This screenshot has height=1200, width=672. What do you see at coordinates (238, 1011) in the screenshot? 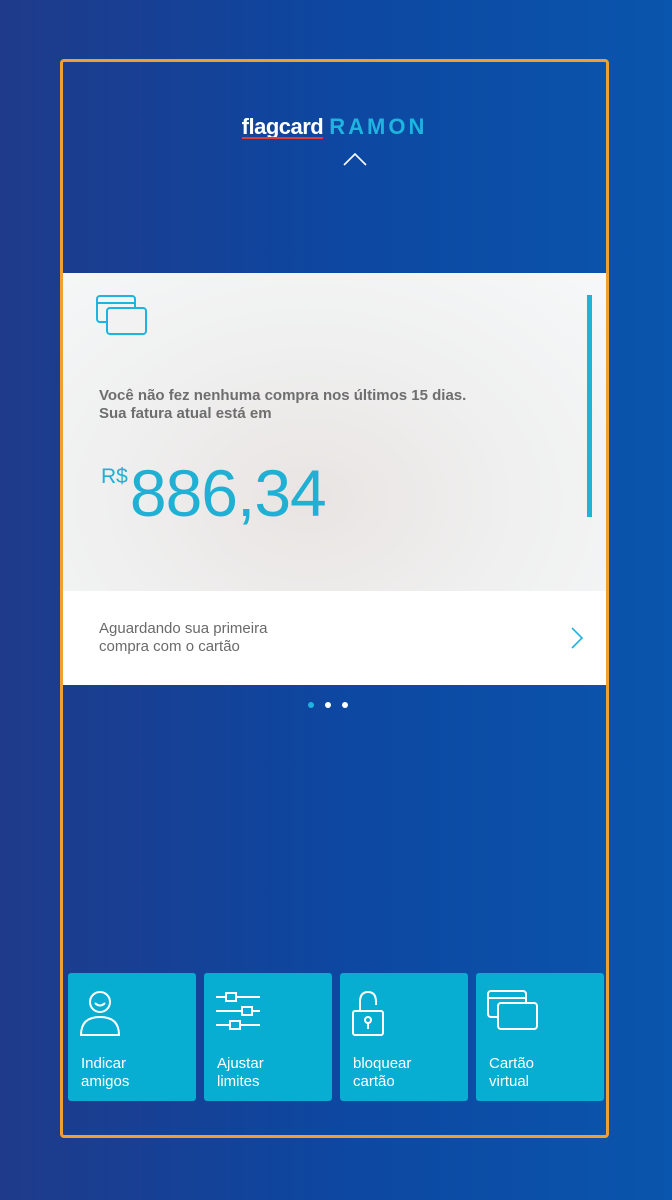
I see `sliders-icon` at bounding box center [238, 1011].